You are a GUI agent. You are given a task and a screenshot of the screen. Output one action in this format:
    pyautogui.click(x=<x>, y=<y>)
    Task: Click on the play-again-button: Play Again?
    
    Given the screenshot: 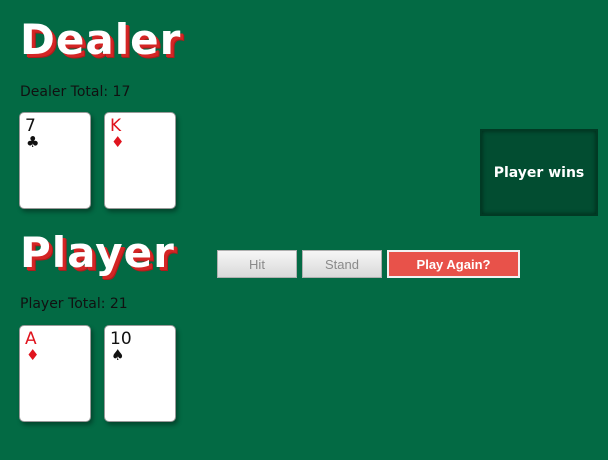 What is the action you would take?
    pyautogui.click(x=453, y=264)
    